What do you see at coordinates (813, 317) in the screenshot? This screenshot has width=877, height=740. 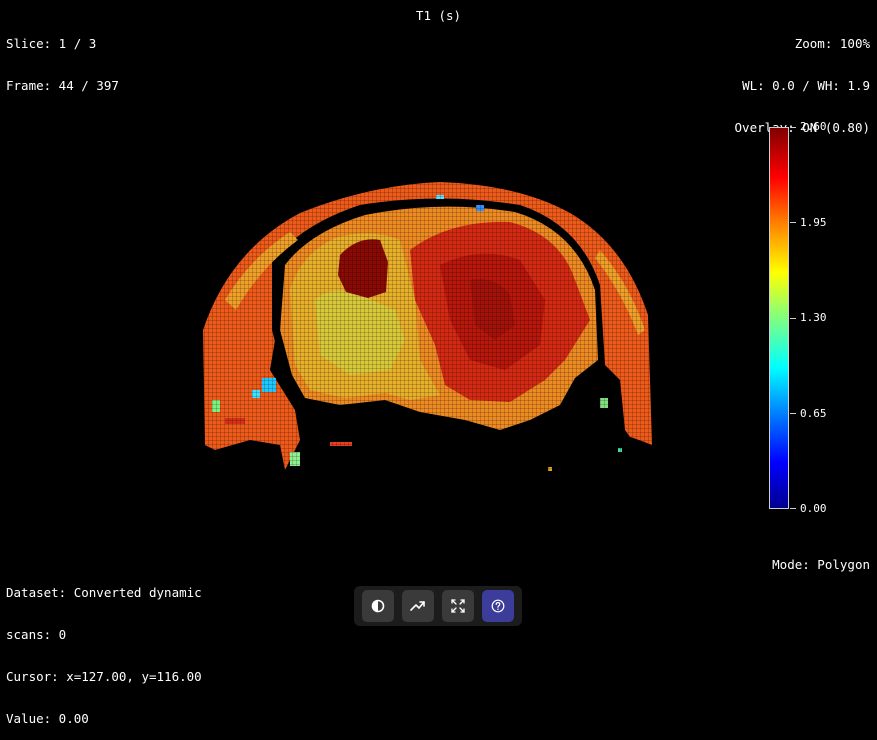 I see `colorbar-label: 1.30` at bounding box center [813, 317].